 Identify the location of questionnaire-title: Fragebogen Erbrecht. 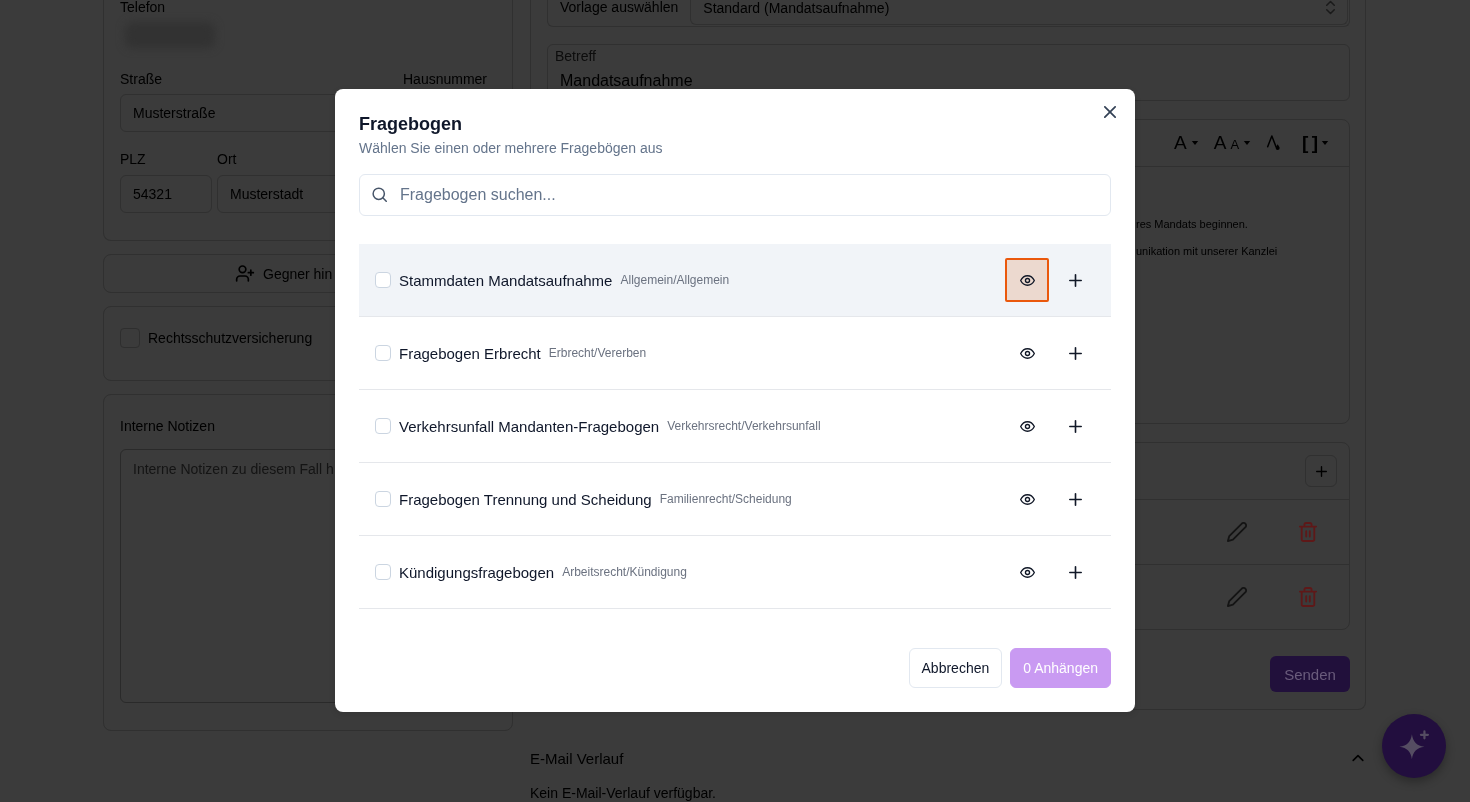
(470, 353).